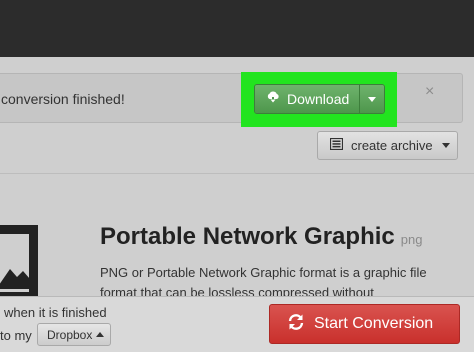 This screenshot has height=352, width=474. I want to click on notify-text-line1: when it is finished, so click(55, 312).